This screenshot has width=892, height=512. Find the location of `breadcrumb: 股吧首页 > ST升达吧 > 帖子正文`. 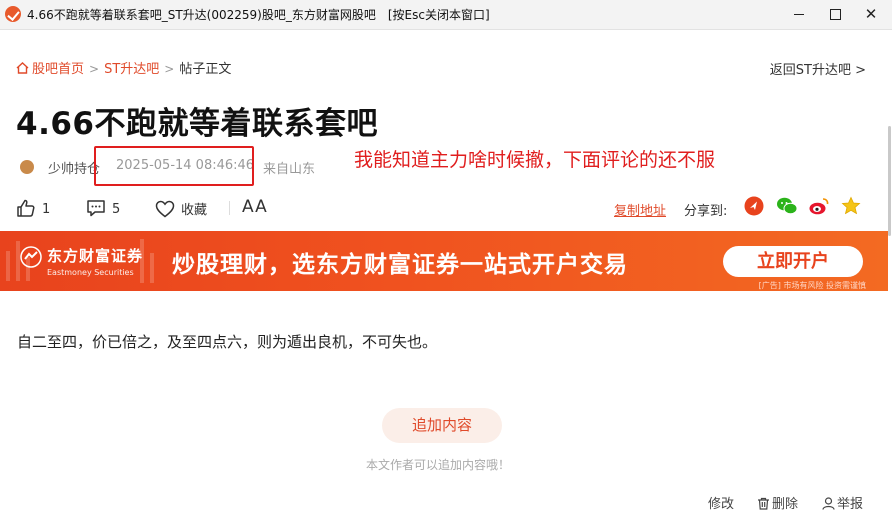

breadcrumb: 股吧首页 > ST升达吧 > 帖子正文 is located at coordinates (123, 67).